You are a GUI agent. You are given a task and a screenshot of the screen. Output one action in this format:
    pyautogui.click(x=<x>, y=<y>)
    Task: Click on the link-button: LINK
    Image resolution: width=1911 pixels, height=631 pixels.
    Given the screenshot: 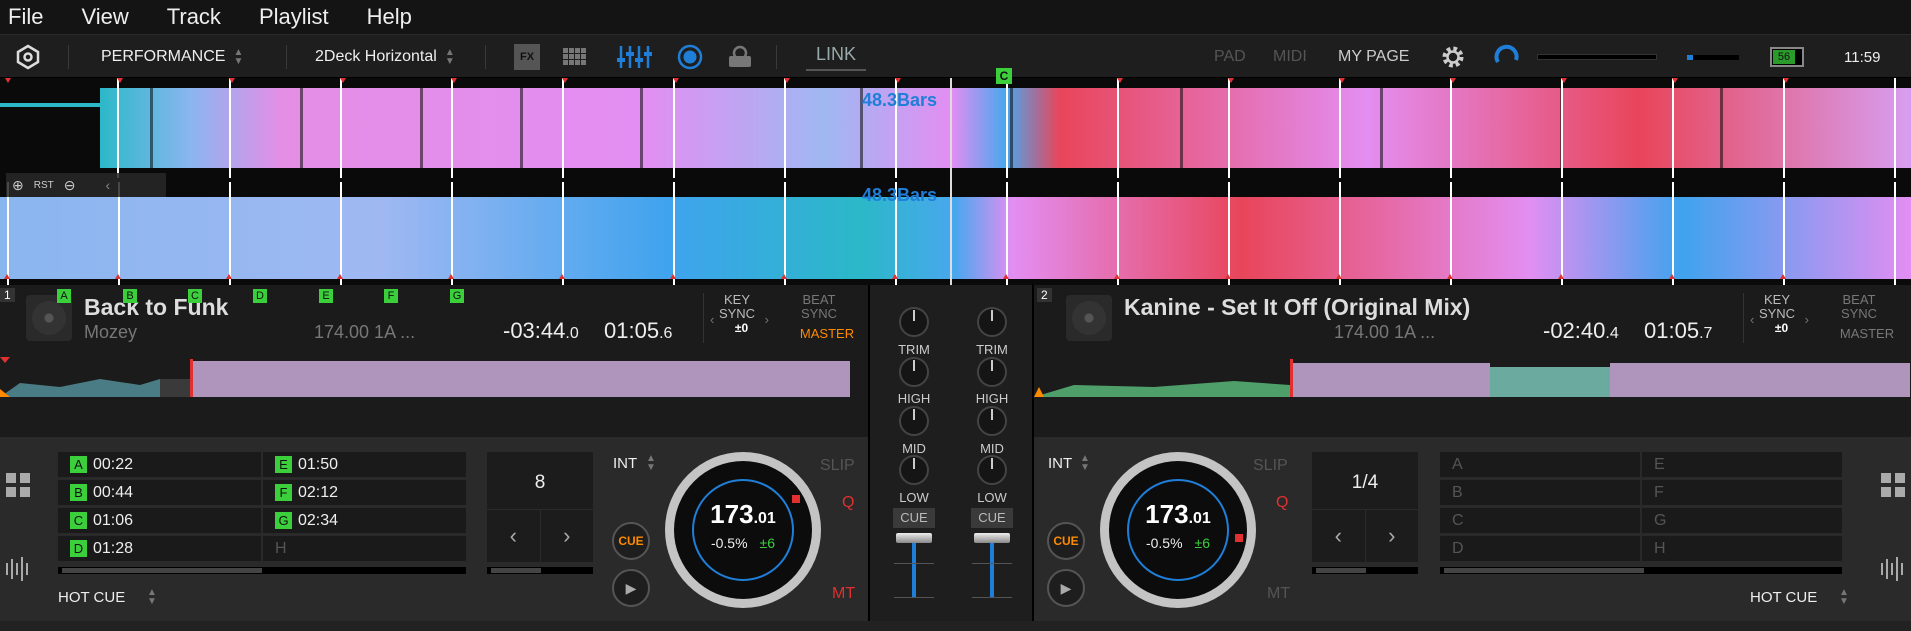 What is the action you would take?
    pyautogui.click(x=836, y=56)
    